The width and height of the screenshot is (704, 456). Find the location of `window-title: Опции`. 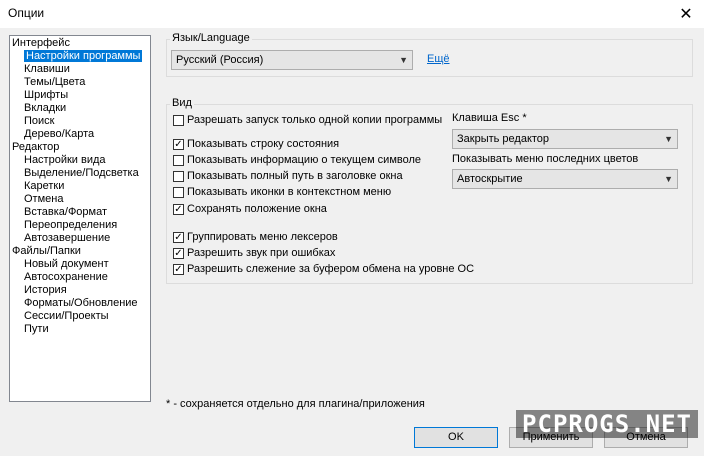

window-title: Опции is located at coordinates (26, 13).